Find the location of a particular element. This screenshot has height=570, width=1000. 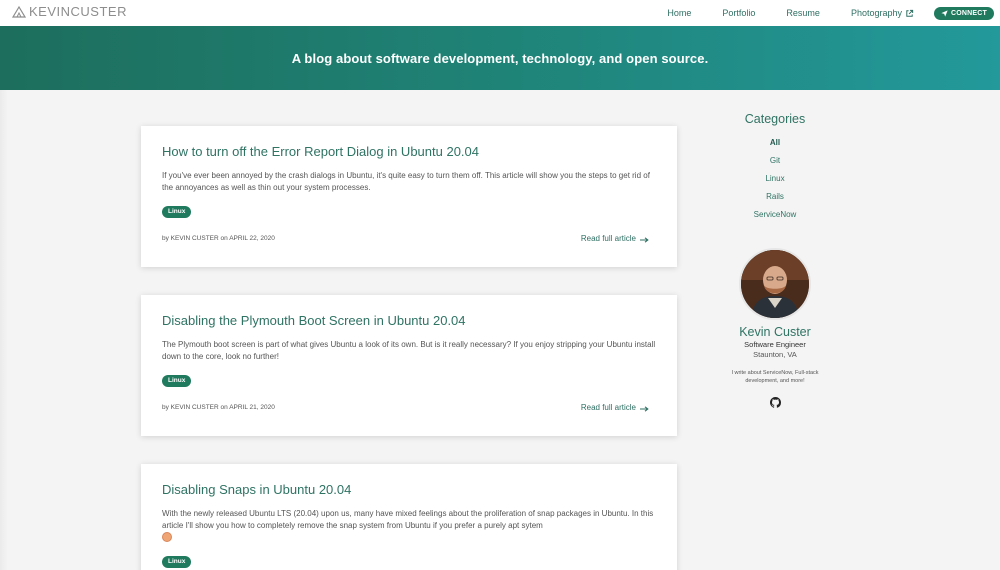

mountain-logo-icon is located at coordinates (19, 12).